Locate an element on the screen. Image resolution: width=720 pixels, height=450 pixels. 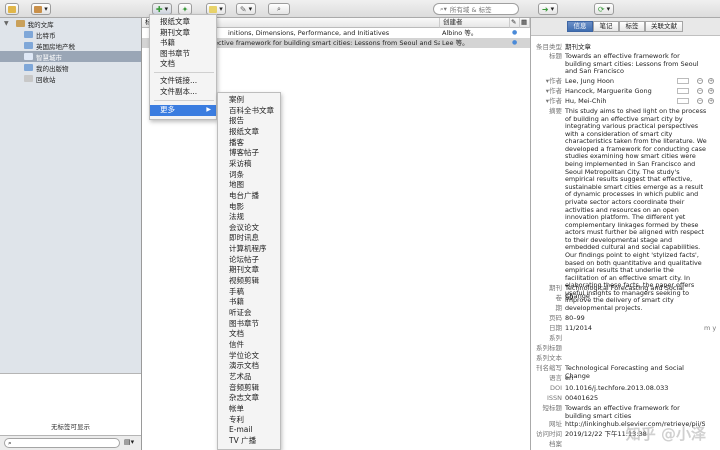
submenu-item: 报纸文章 is located at coordinates (249, 132).